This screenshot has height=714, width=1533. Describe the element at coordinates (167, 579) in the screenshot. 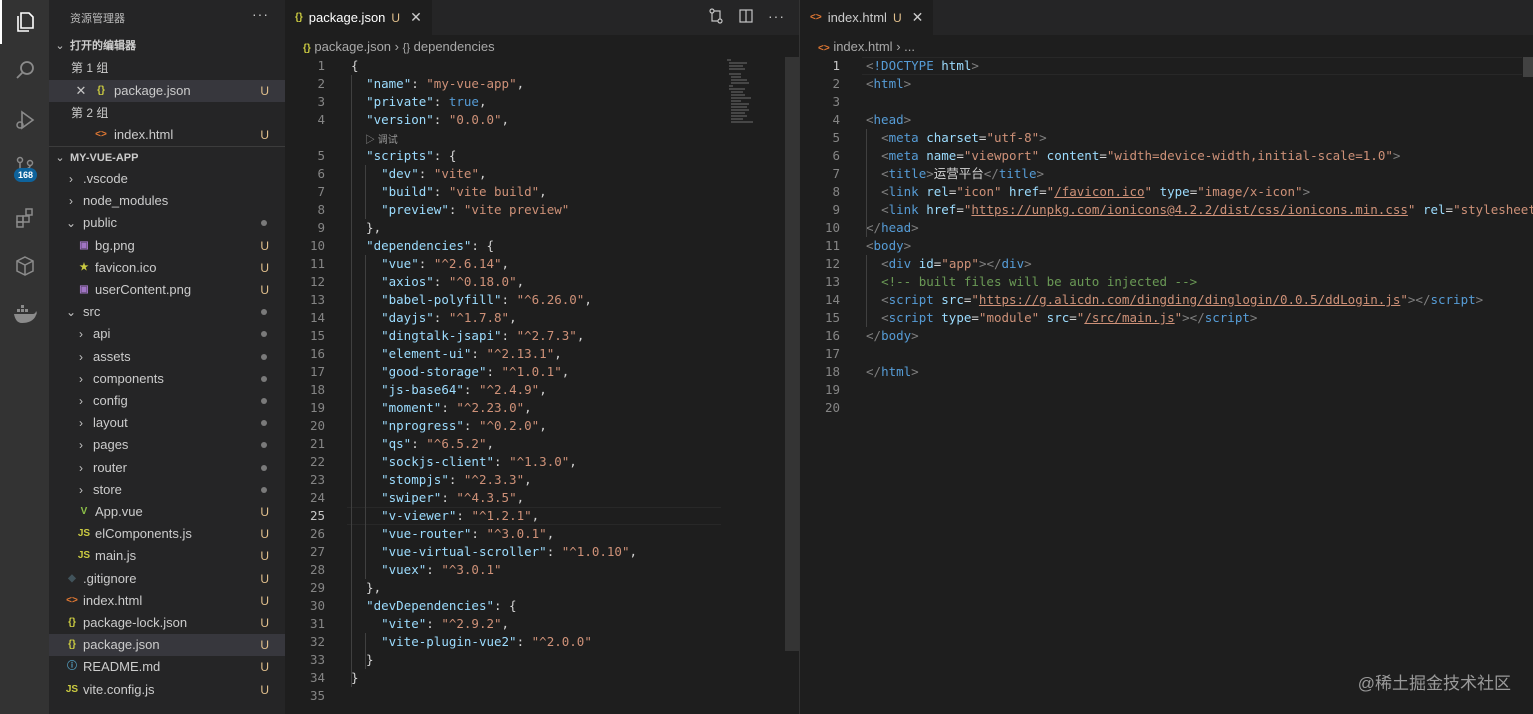

I see `tree-file: ◆ .gitignore U` at that location.